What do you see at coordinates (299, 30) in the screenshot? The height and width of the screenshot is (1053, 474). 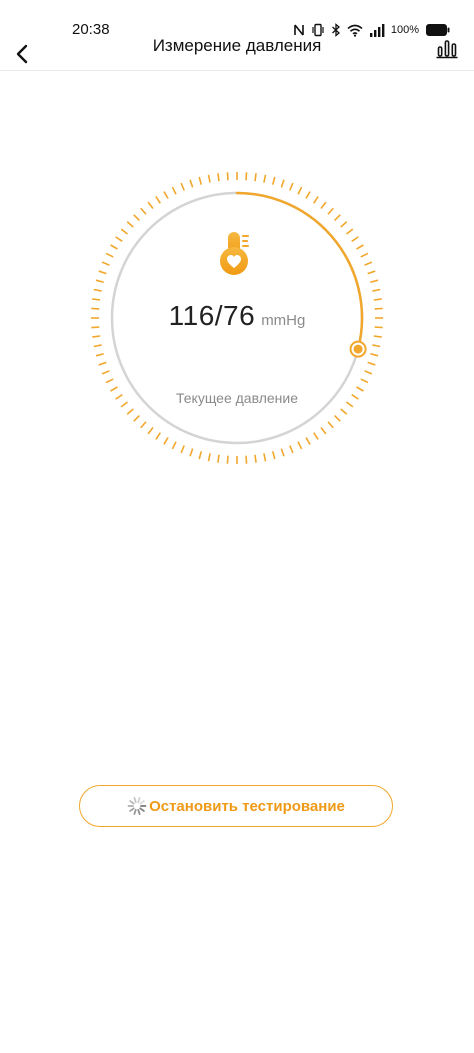 I see `nfc-icon` at bounding box center [299, 30].